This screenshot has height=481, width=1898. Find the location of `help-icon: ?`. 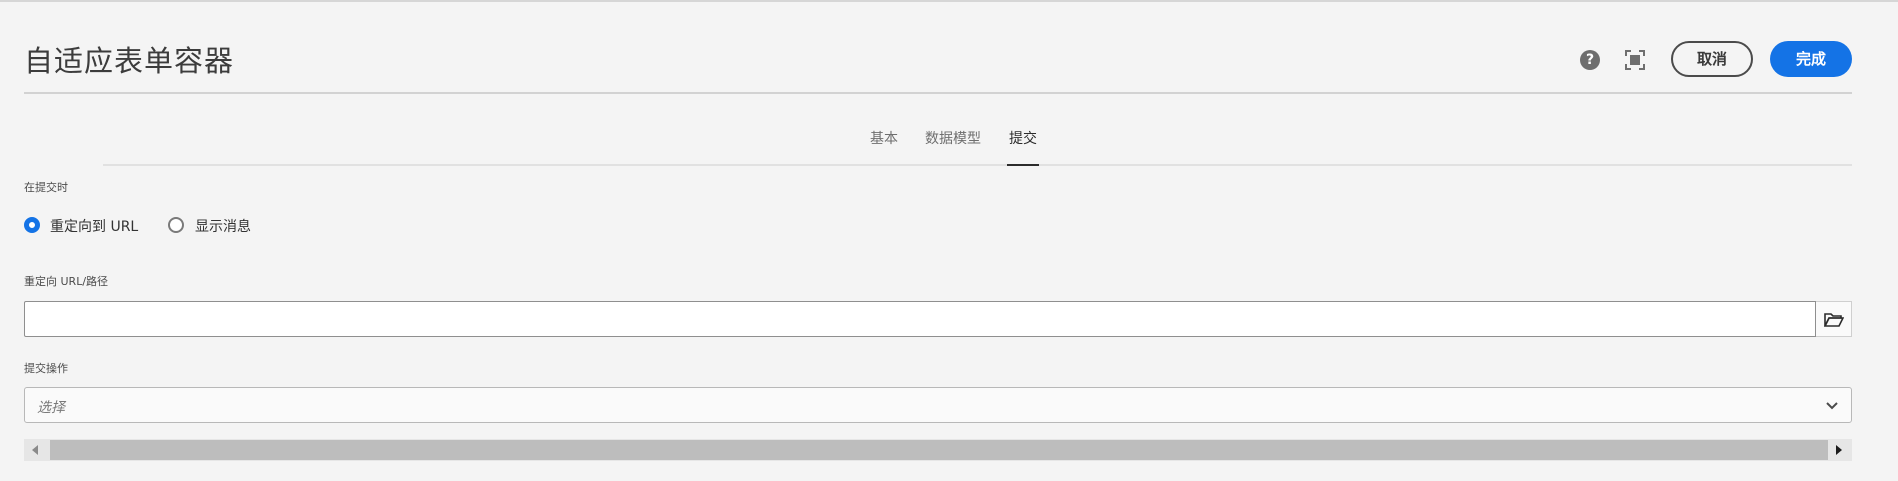

help-icon: ? is located at coordinates (1590, 60).